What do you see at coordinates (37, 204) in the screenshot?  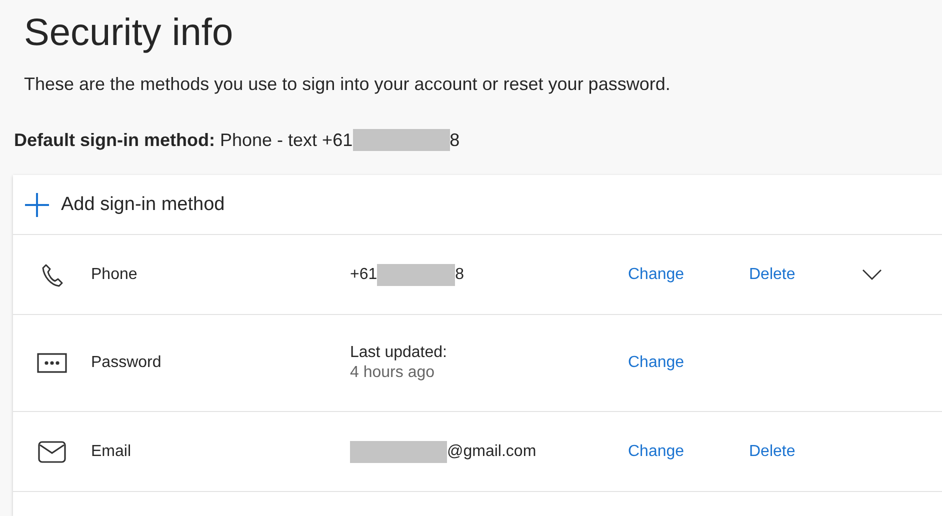 I see `plus-icon` at bounding box center [37, 204].